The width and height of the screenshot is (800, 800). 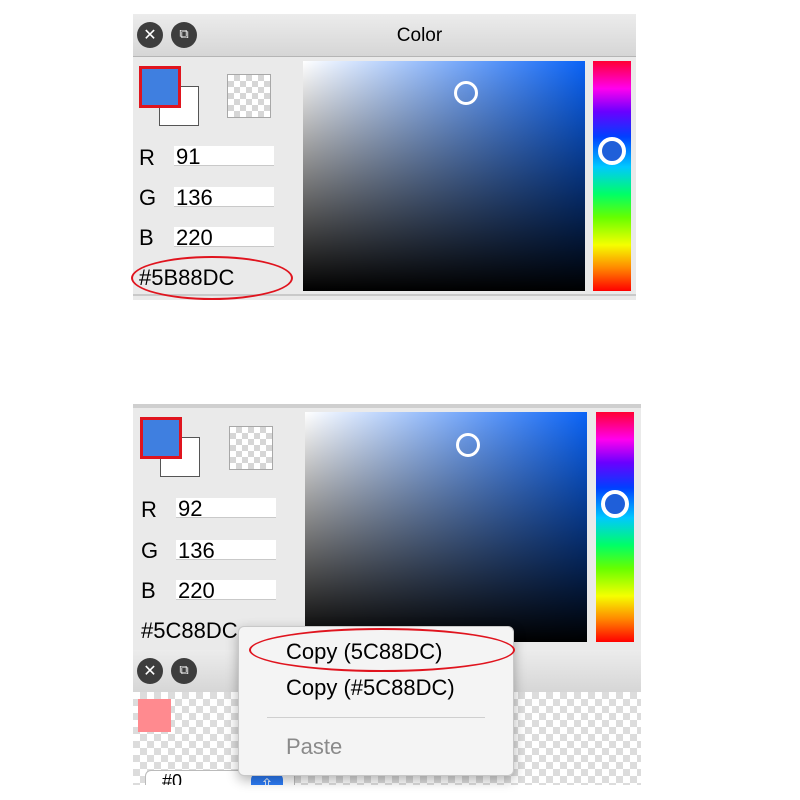 I want to click on pink-swatch, so click(x=154, y=715).